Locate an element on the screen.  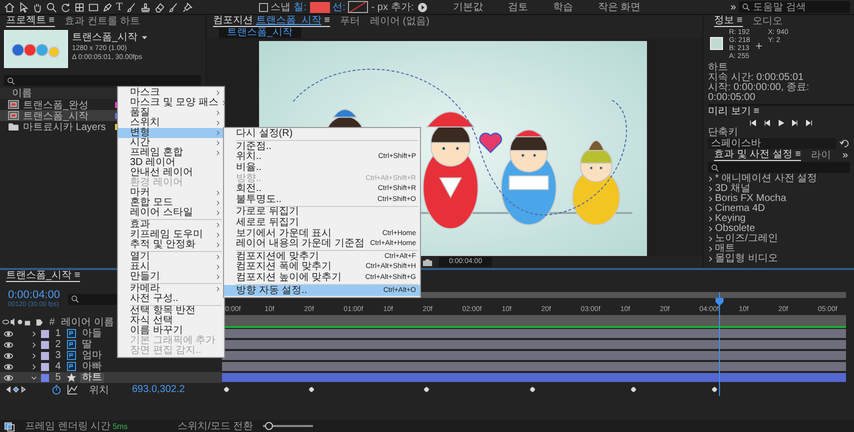
work-area-bar is located at coordinates (534, 322).